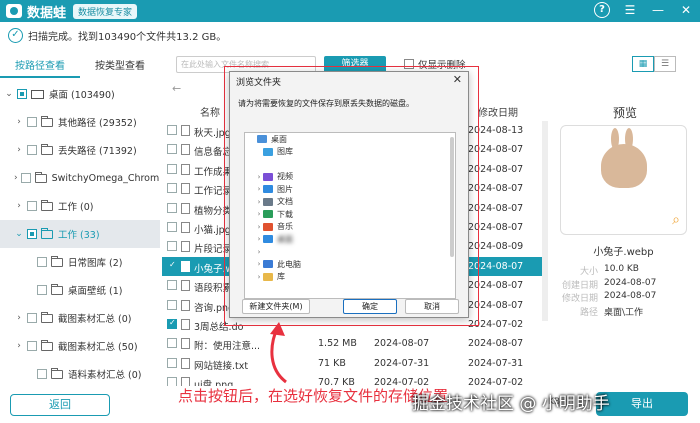 The image size is (700, 423). I want to click on file-list-scrollbar, so click(545, 221).